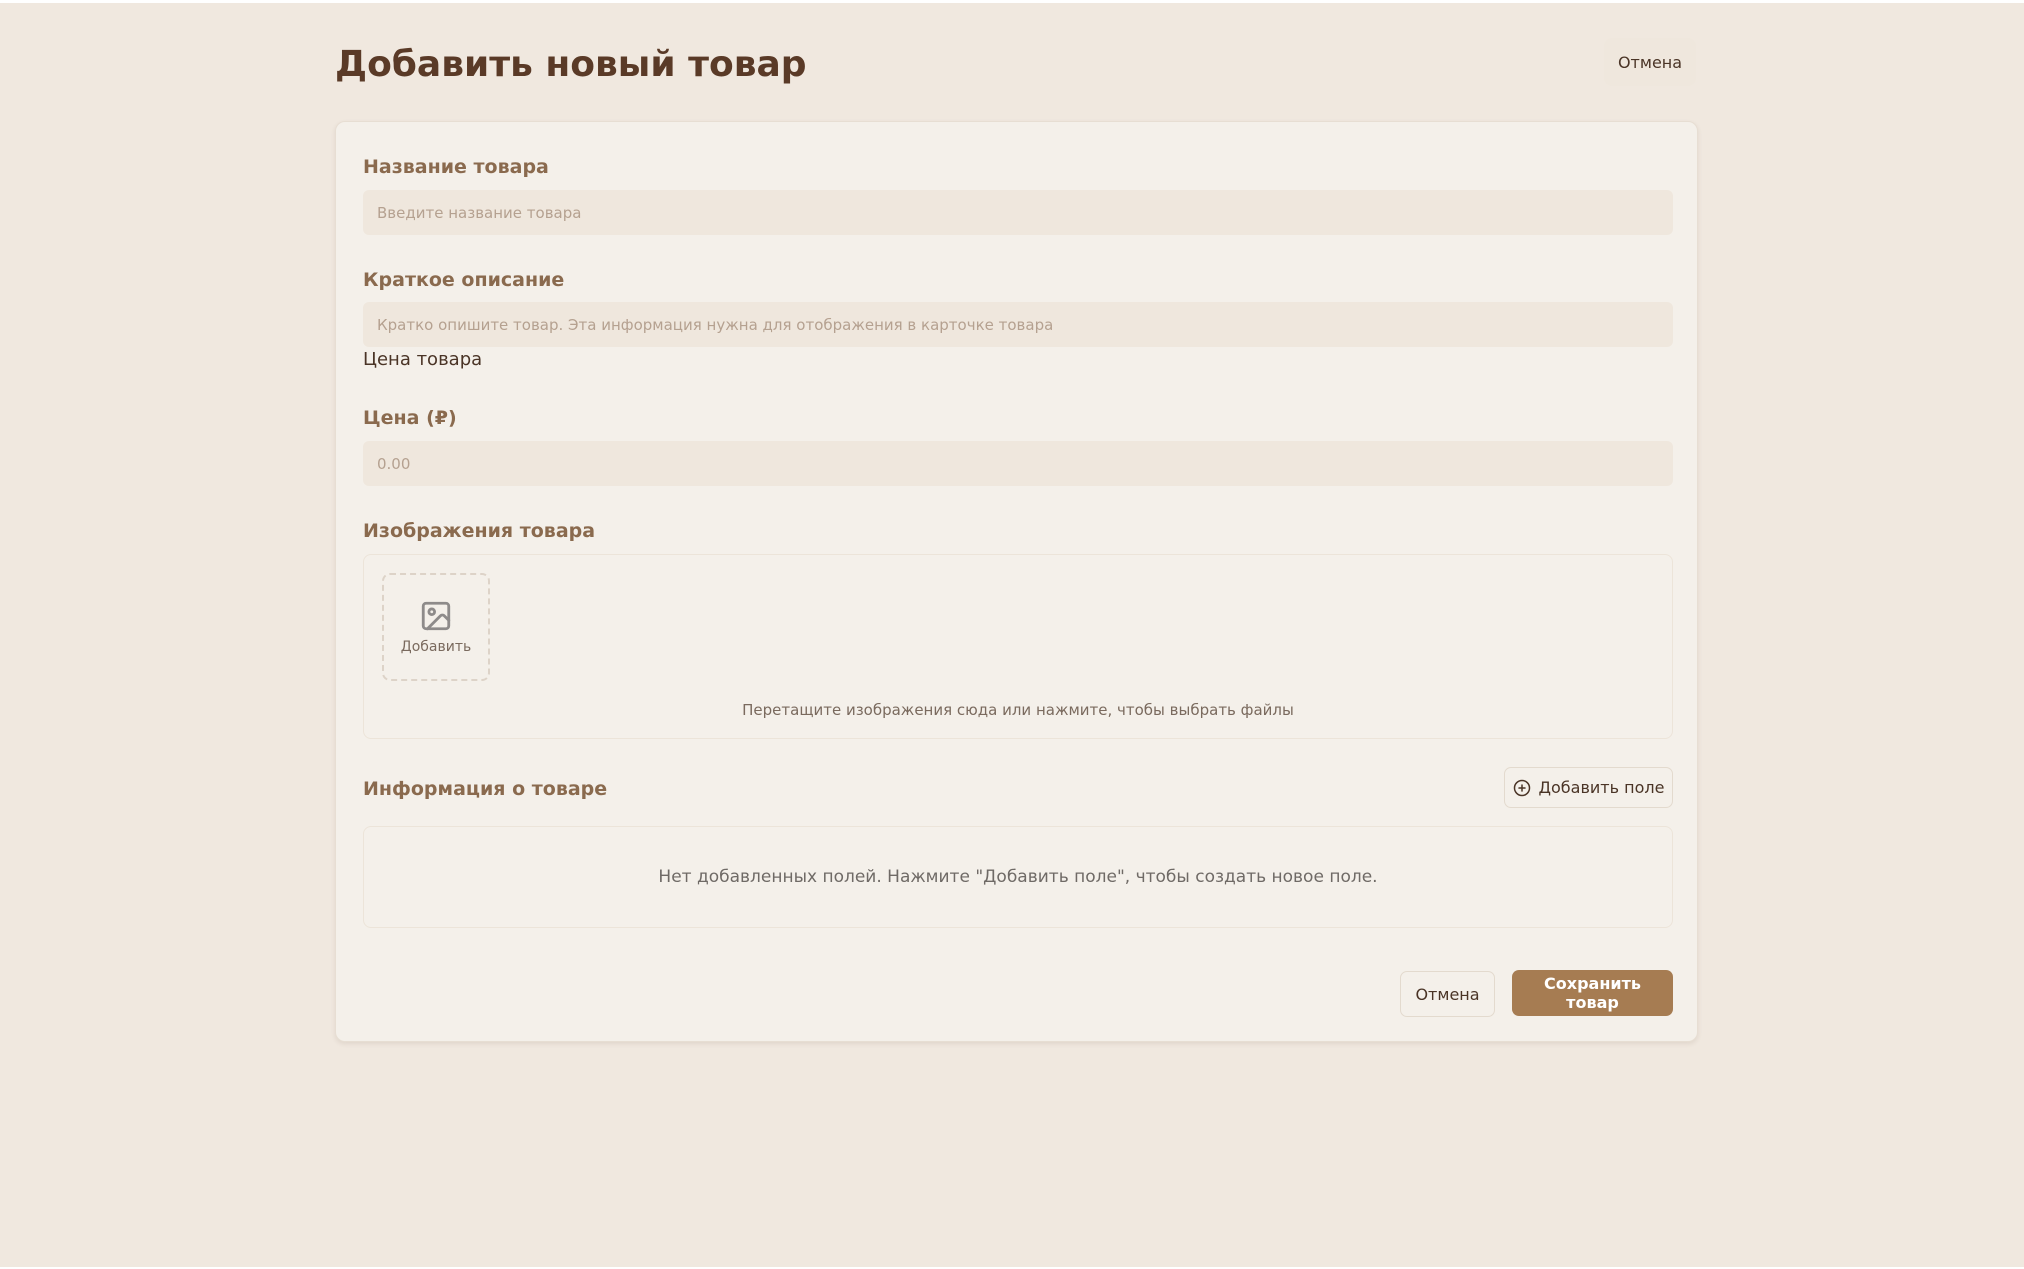 Image resolution: width=2024 pixels, height=1269 pixels. What do you see at coordinates (1650, 62) in the screenshot?
I see `header-cancel-button: Отмена` at bounding box center [1650, 62].